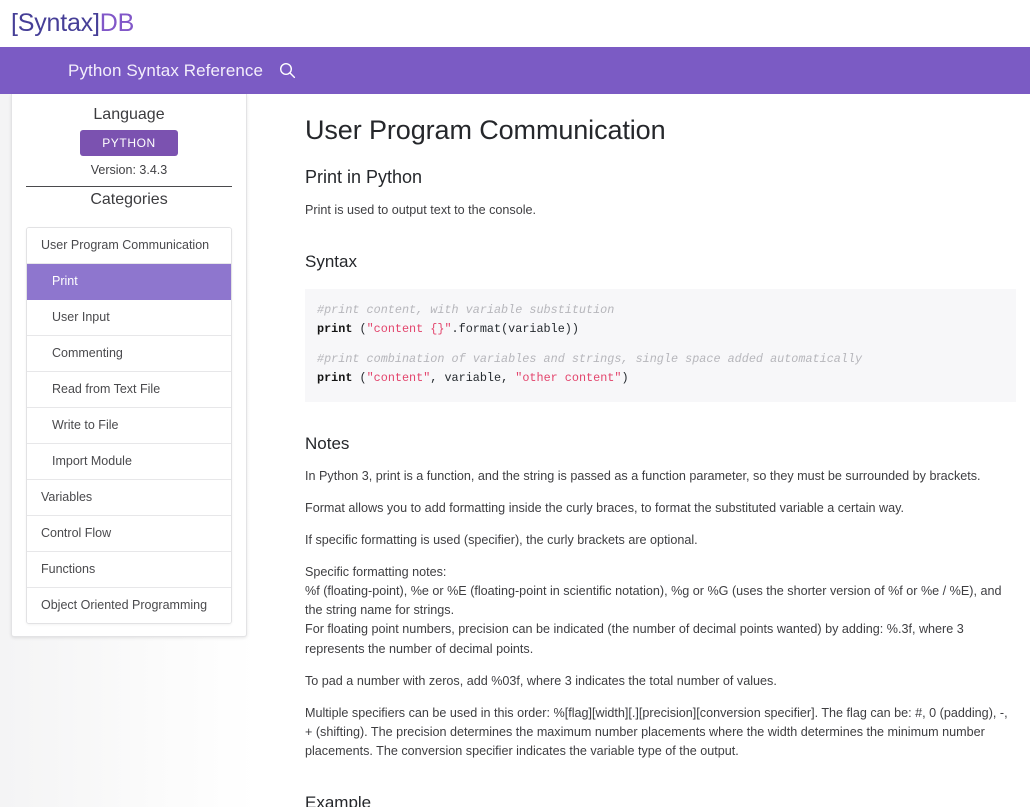 This screenshot has height=807, width=1030. I want to click on notes-heading: Notes, so click(327, 443).